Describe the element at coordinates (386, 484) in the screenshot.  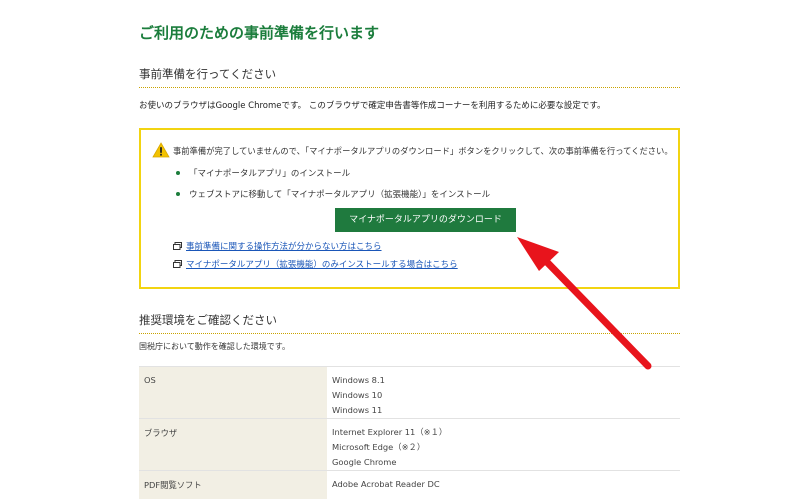
I see `env-value: Adobe Acrobat Reader DC` at that location.